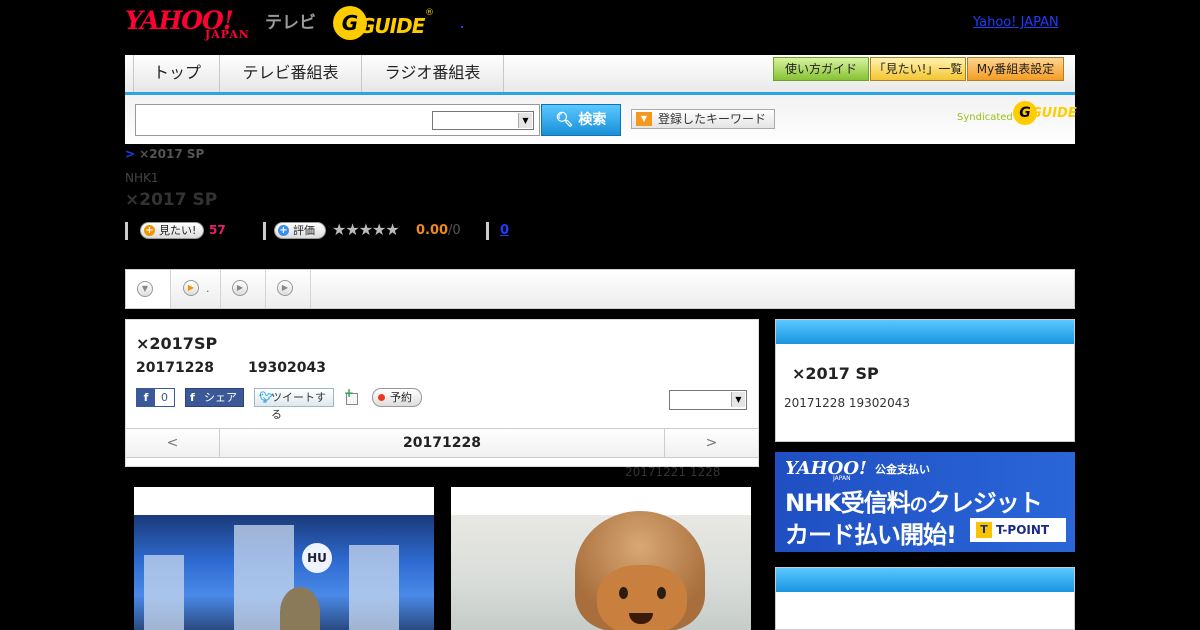 This screenshot has height=630, width=1200. Describe the element at coordinates (848, 503) in the screenshot. I see `ad-headline-1a: NHK受信料` at that location.